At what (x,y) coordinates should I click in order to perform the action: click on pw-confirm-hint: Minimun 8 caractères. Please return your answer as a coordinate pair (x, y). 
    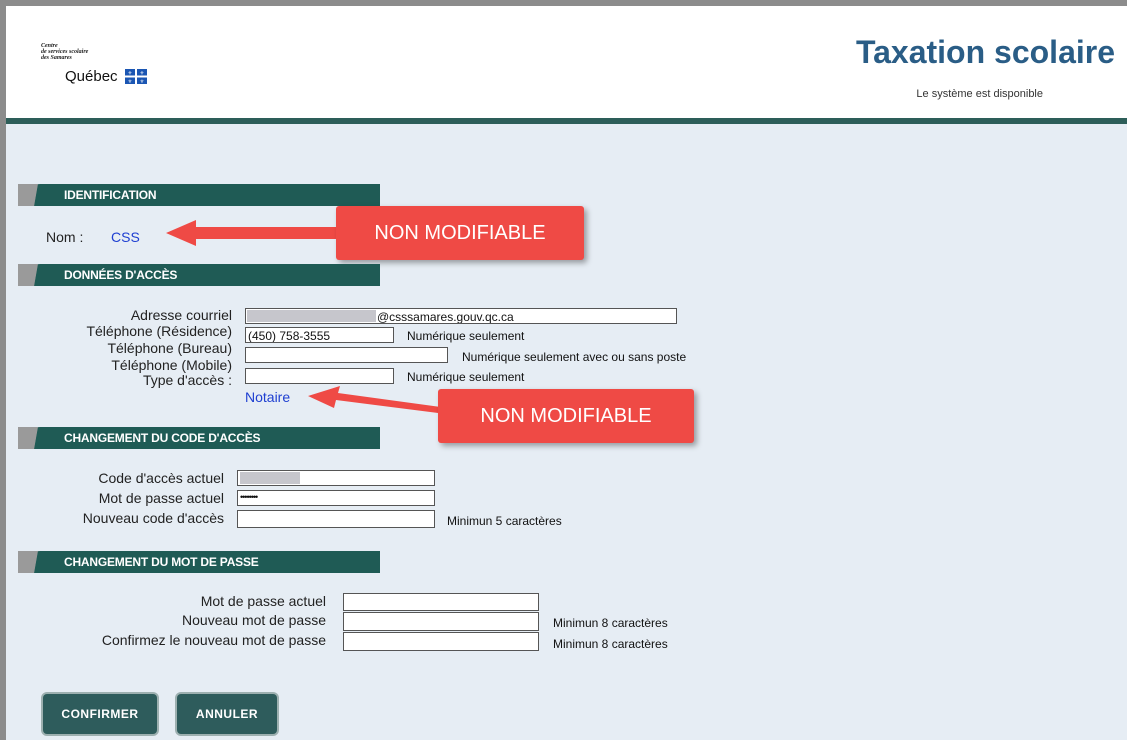
    Looking at the image, I should click on (610, 644).